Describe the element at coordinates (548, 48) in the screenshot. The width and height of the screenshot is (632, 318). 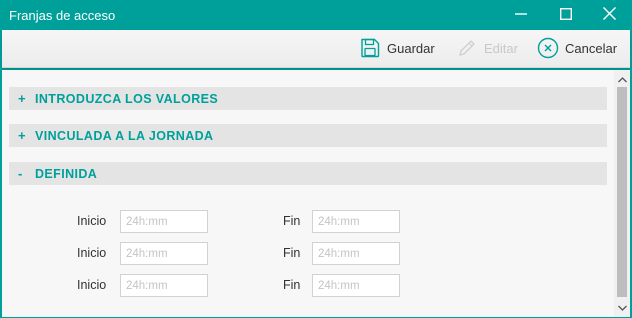
I see `circle-x-icon` at that location.